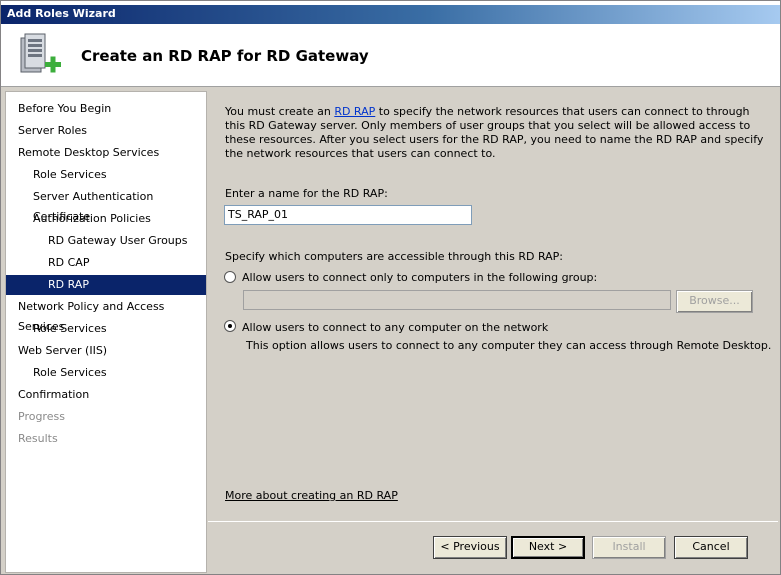 Image resolution: width=781 pixels, height=575 pixels. What do you see at coordinates (106, 285) in the screenshot?
I see `step-rd-rap: RD RAP` at bounding box center [106, 285].